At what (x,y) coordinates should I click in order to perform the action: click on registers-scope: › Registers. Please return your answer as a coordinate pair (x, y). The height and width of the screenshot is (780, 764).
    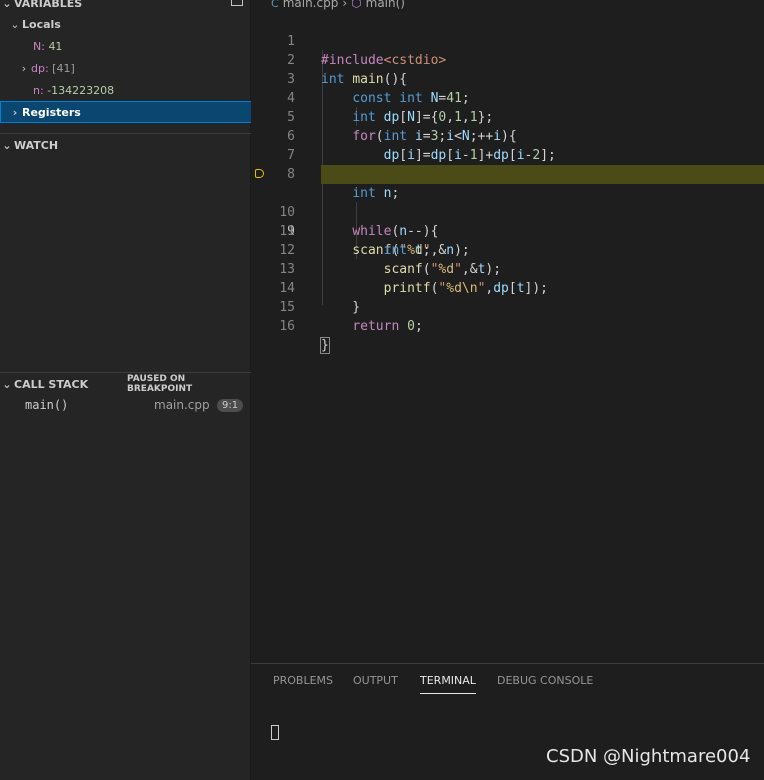
    Looking at the image, I should click on (129, 112).